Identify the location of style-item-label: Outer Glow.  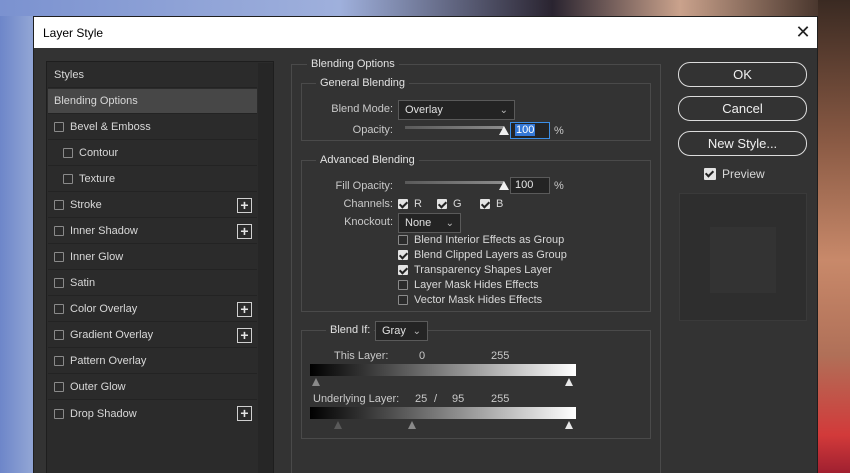
(98, 387).